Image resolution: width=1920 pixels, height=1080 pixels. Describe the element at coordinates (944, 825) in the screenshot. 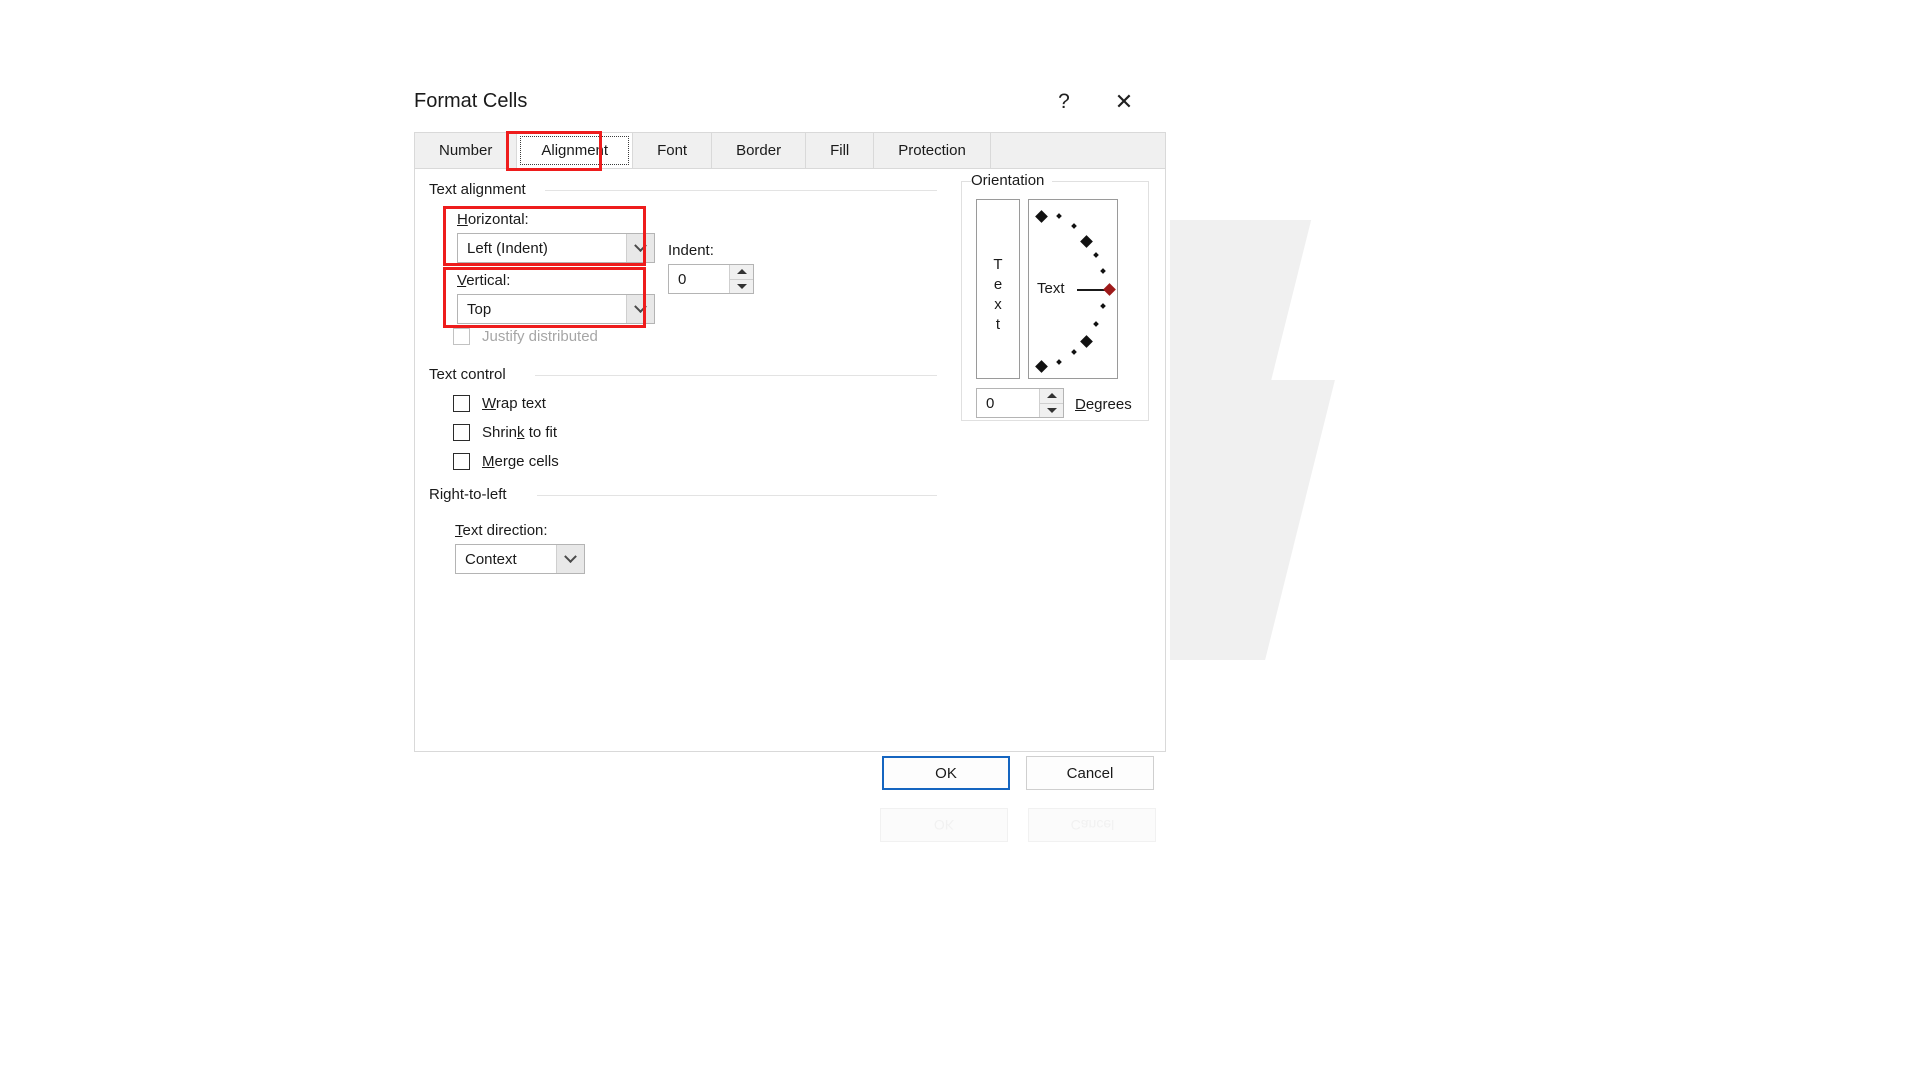

I see `ghost-ok-button: OK` at that location.